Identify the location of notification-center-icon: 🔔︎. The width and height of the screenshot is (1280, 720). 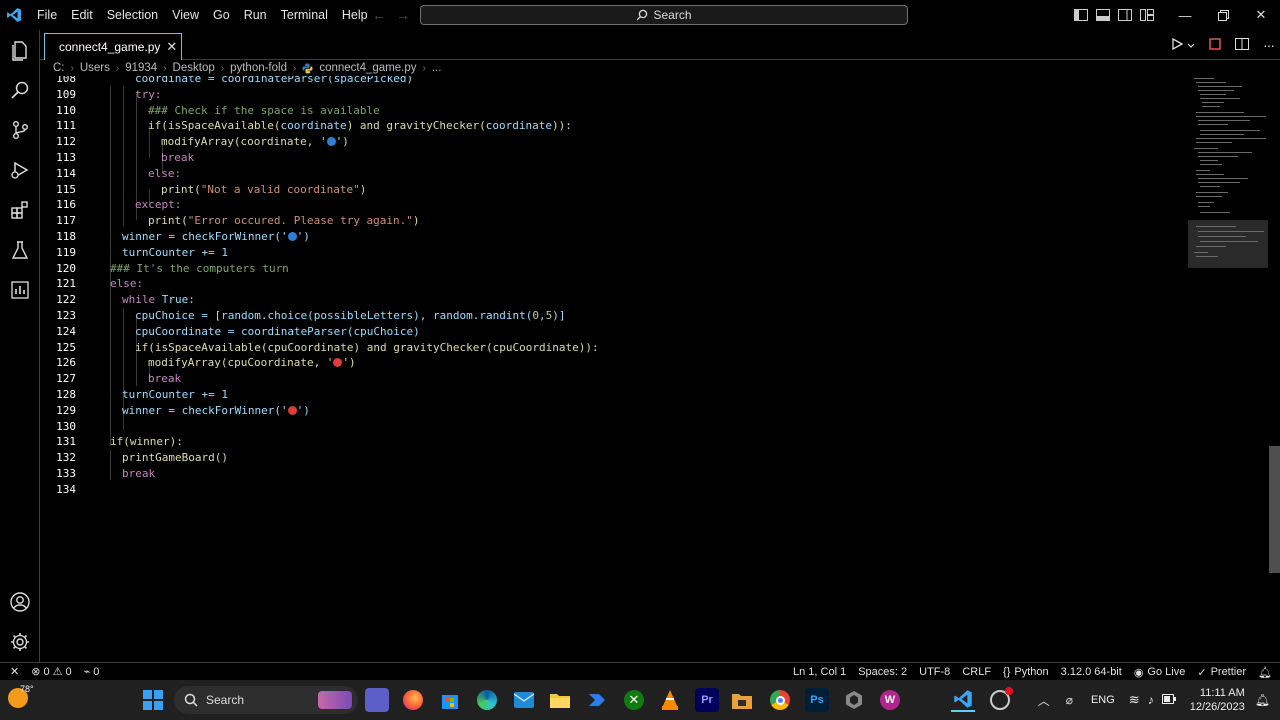
(1262, 700).